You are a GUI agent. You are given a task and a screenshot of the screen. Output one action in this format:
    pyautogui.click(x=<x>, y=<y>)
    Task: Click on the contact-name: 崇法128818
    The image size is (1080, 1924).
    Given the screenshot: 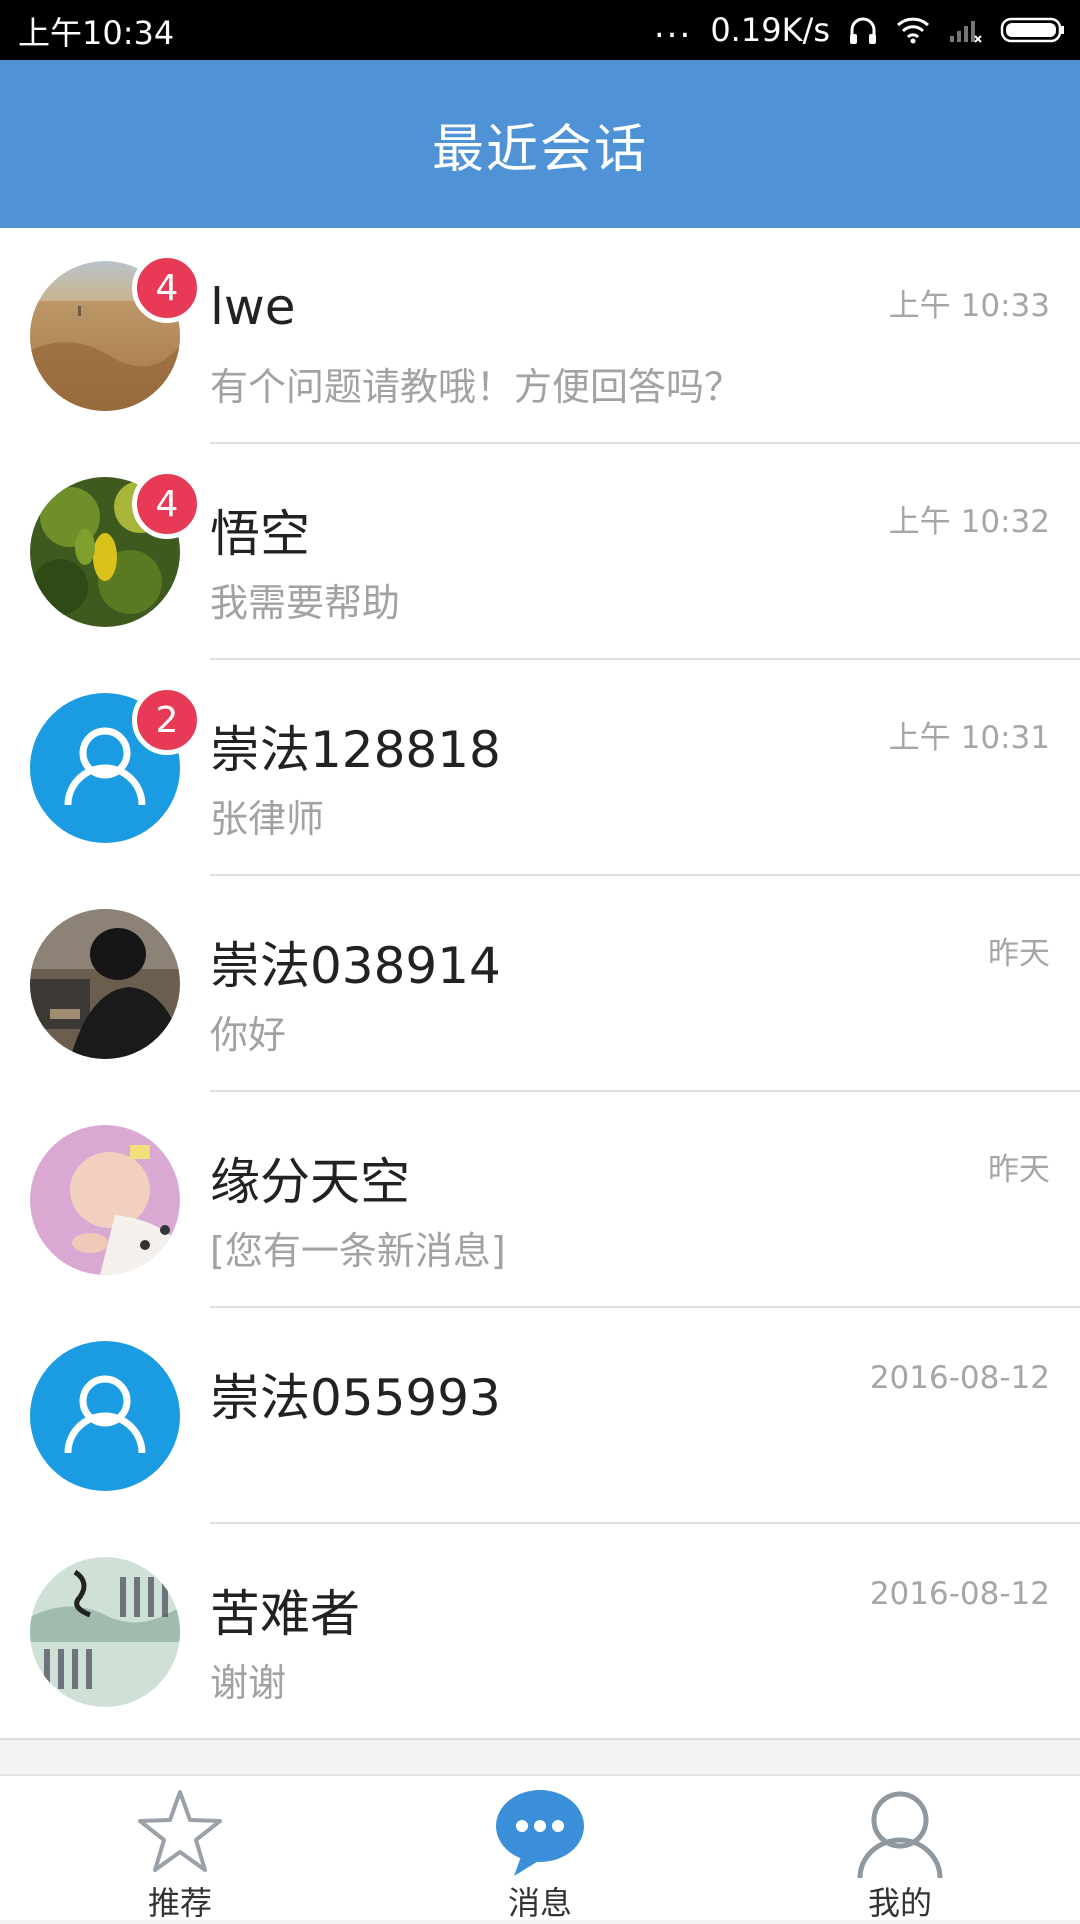 What is the action you would take?
    pyautogui.click(x=355, y=750)
    